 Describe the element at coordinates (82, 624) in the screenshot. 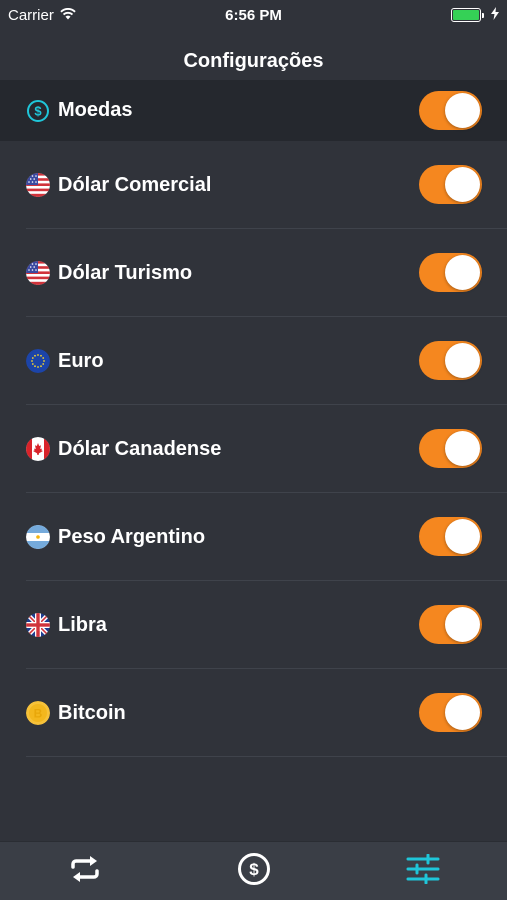

I see `currency-label: Libra` at that location.